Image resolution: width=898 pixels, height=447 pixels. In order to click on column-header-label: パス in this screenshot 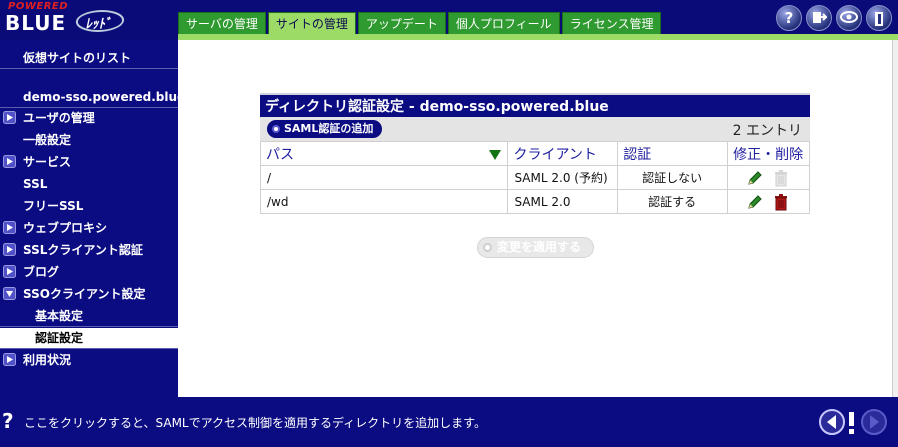, I will do `click(280, 154)`.